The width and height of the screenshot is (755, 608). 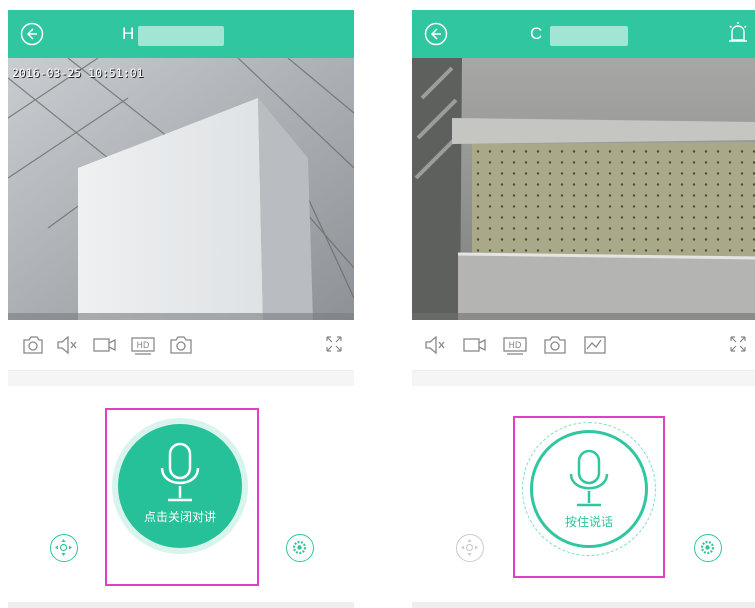 I want to click on camera-title: C, so click(x=536, y=33).